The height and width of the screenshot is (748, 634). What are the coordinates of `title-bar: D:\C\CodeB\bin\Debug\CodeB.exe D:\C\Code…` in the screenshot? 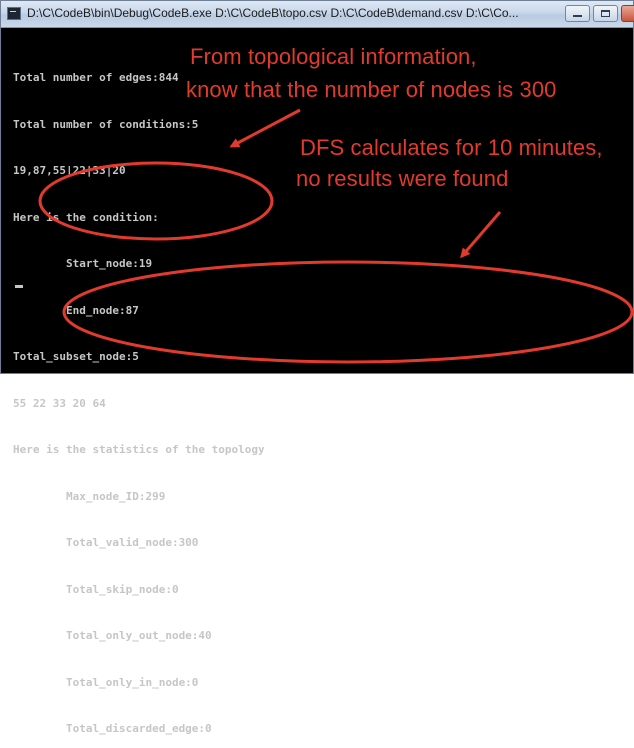 It's located at (317, 14).